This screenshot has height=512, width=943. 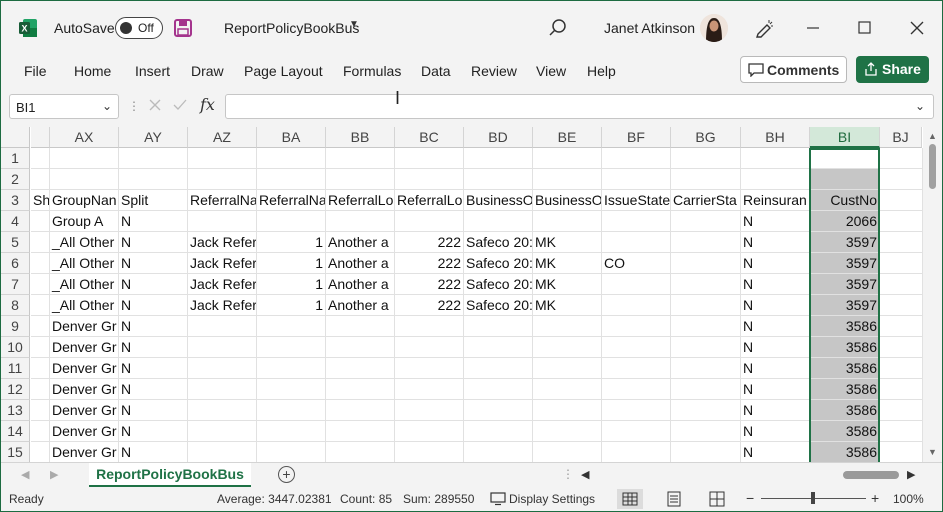 What do you see at coordinates (15, 158) in the screenshot?
I see `row-header: 1` at bounding box center [15, 158].